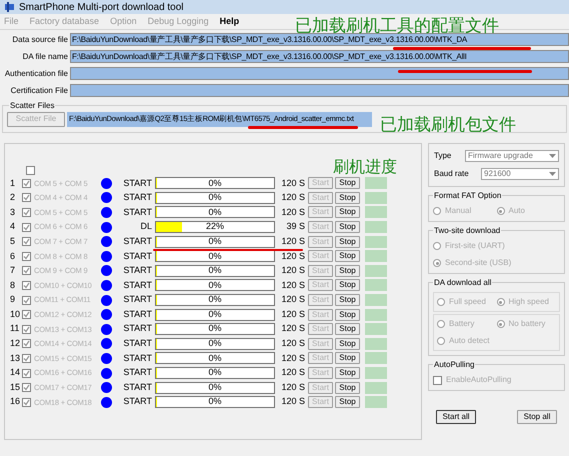 The width and height of the screenshot is (569, 456). What do you see at coordinates (101, 7) in the screenshot?
I see `window-title: SmartPhone Multi-port download tool` at bounding box center [101, 7].